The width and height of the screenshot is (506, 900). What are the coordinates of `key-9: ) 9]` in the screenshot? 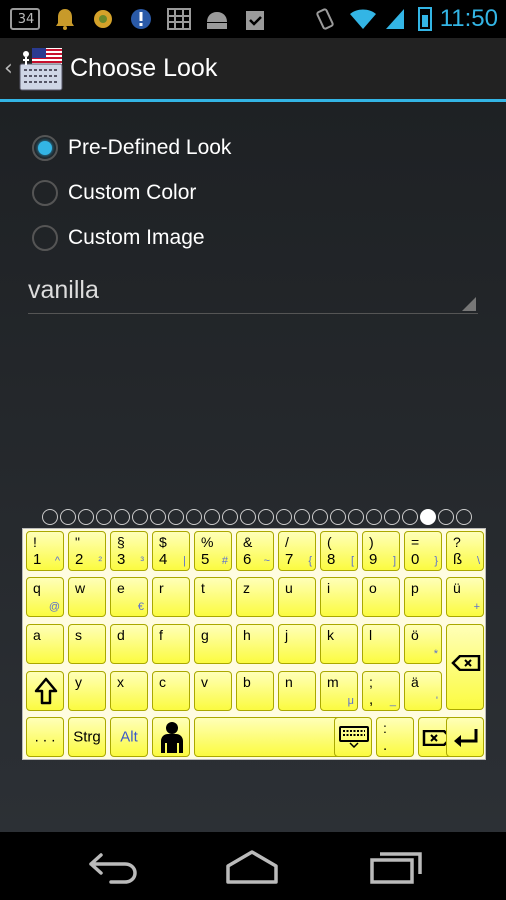 It's located at (381, 551).